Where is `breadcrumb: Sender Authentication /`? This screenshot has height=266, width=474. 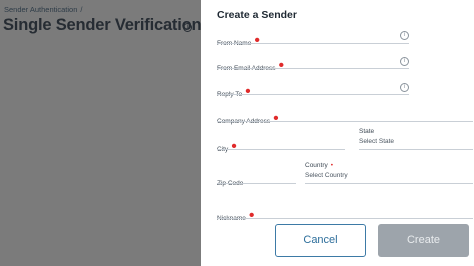 breadcrumb: Sender Authentication / is located at coordinates (43, 9).